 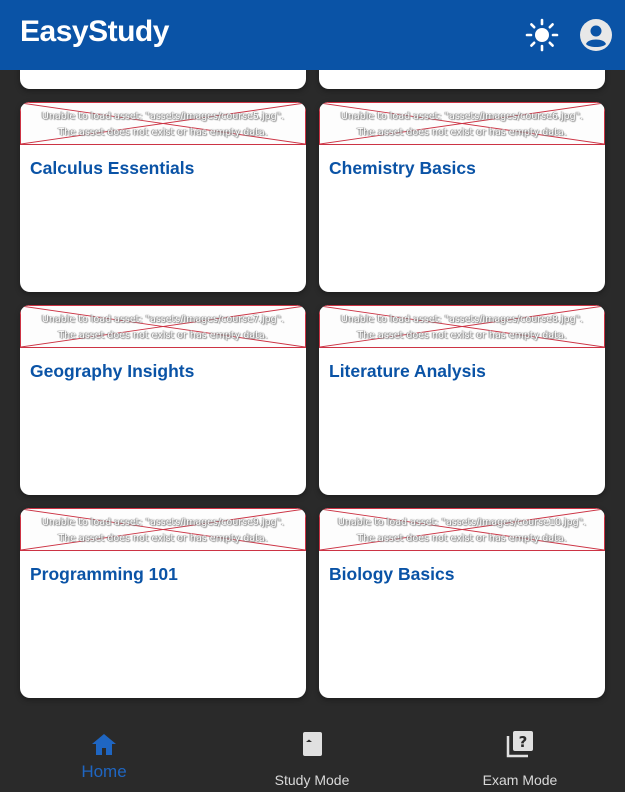 I want to click on nav-study-mode: Study Mode, so click(x=312, y=752).